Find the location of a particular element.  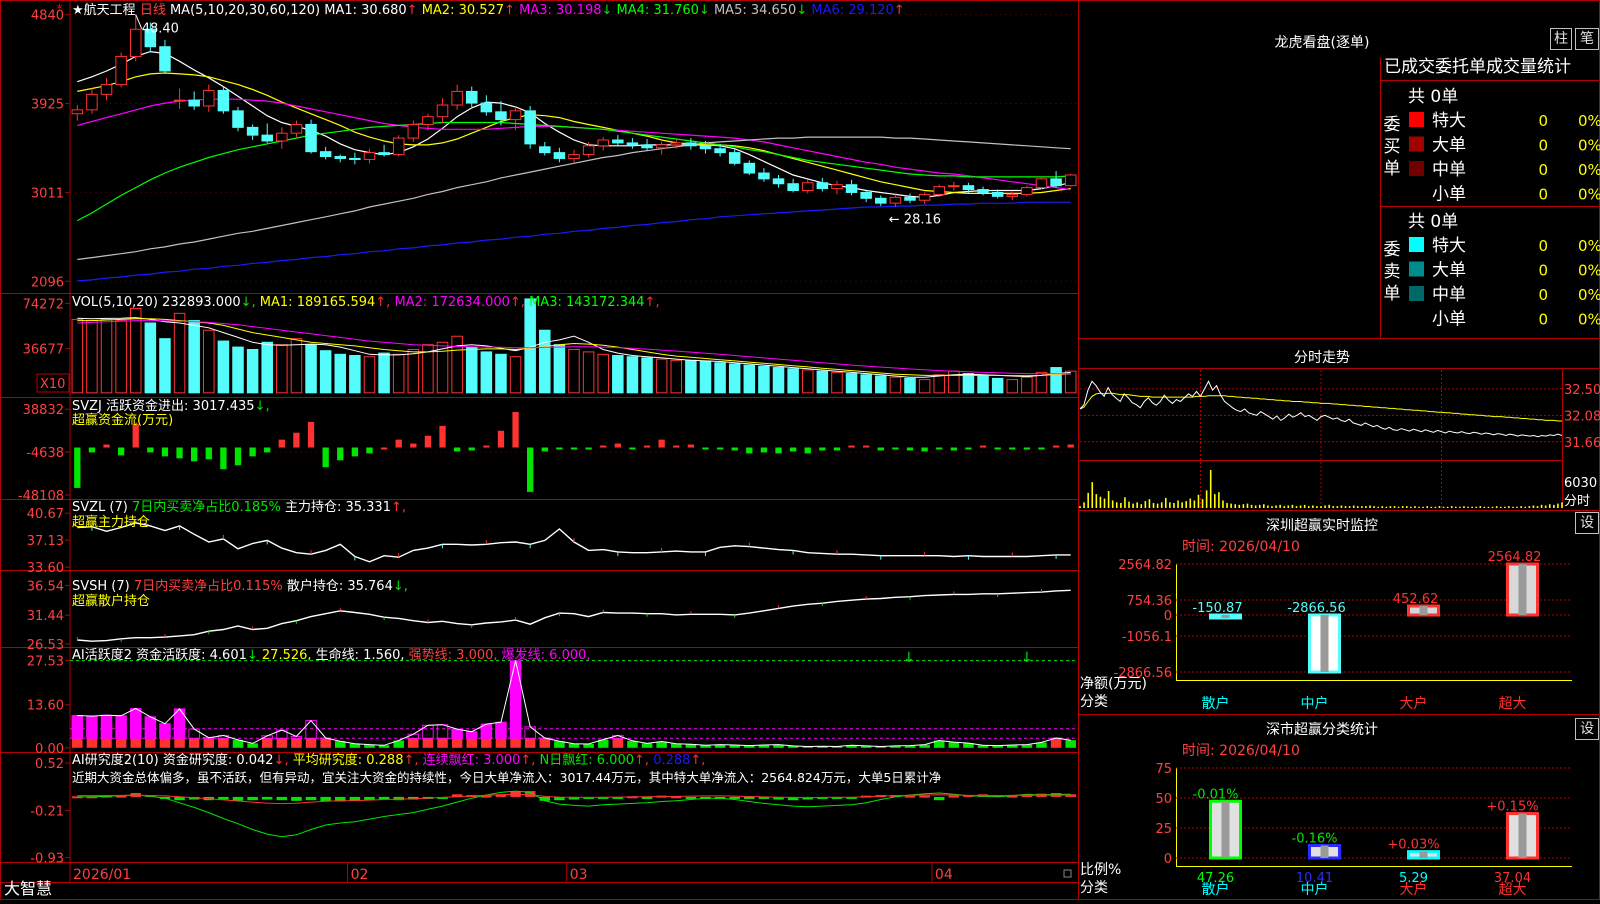

szc-ylabel-0: 75 is located at coordinates (1163, 769).